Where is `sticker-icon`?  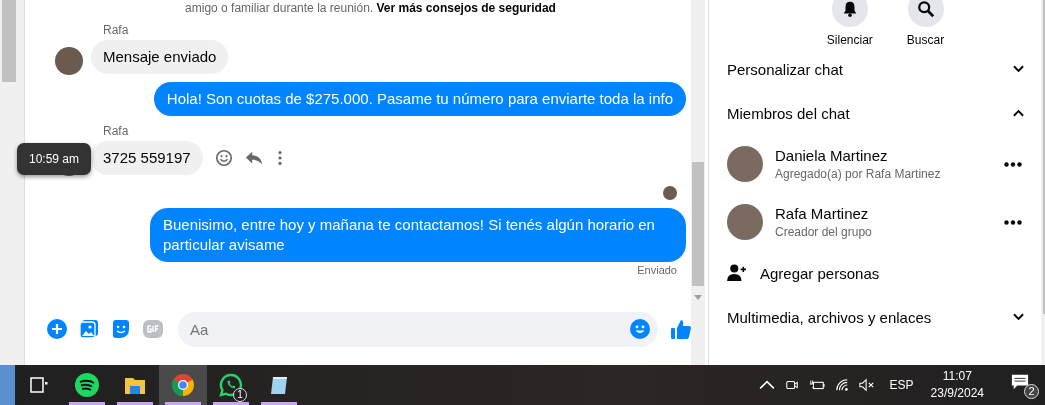
sticker-icon is located at coordinates (121, 329).